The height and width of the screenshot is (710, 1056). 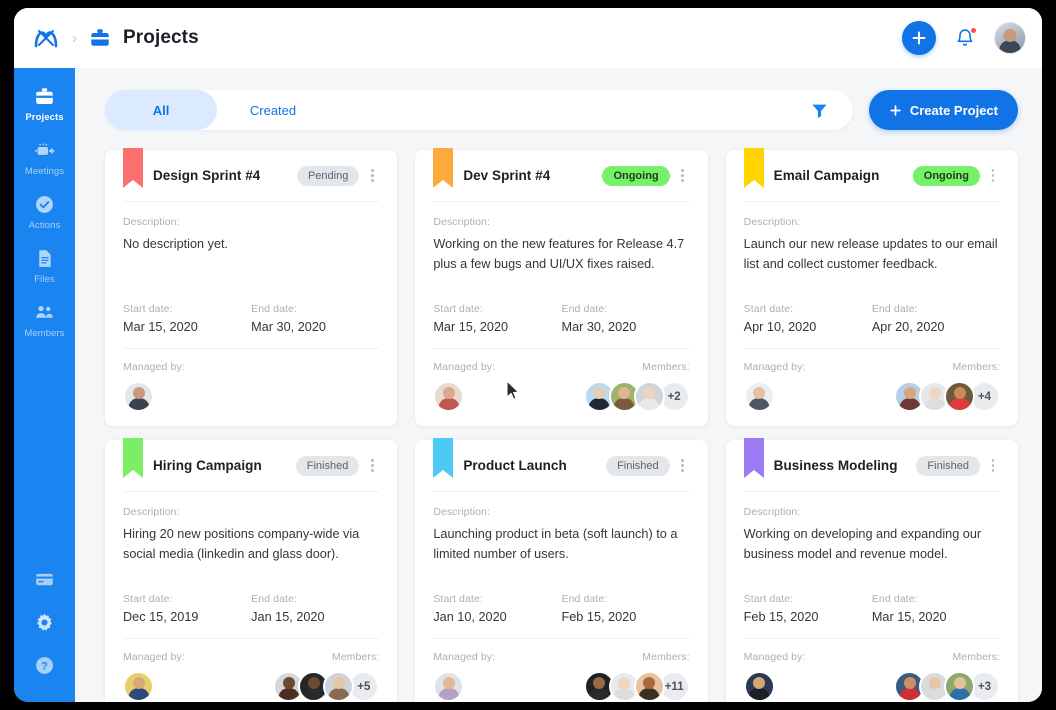 What do you see at coordinates (936, 318) in the screenshot?
I see `end-date: End date: Apr 20, 2020` at bounding box center [936, 318].